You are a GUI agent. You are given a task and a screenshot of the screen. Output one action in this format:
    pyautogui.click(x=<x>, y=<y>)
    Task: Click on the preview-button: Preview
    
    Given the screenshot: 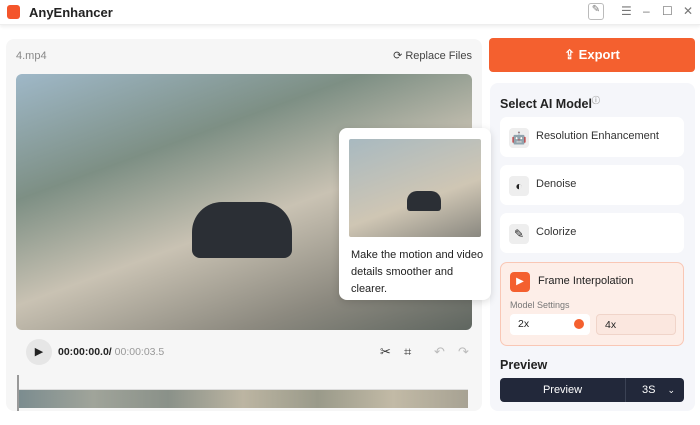 What is the action you would take?
    pyautogui.click(x=563, y=390)
    